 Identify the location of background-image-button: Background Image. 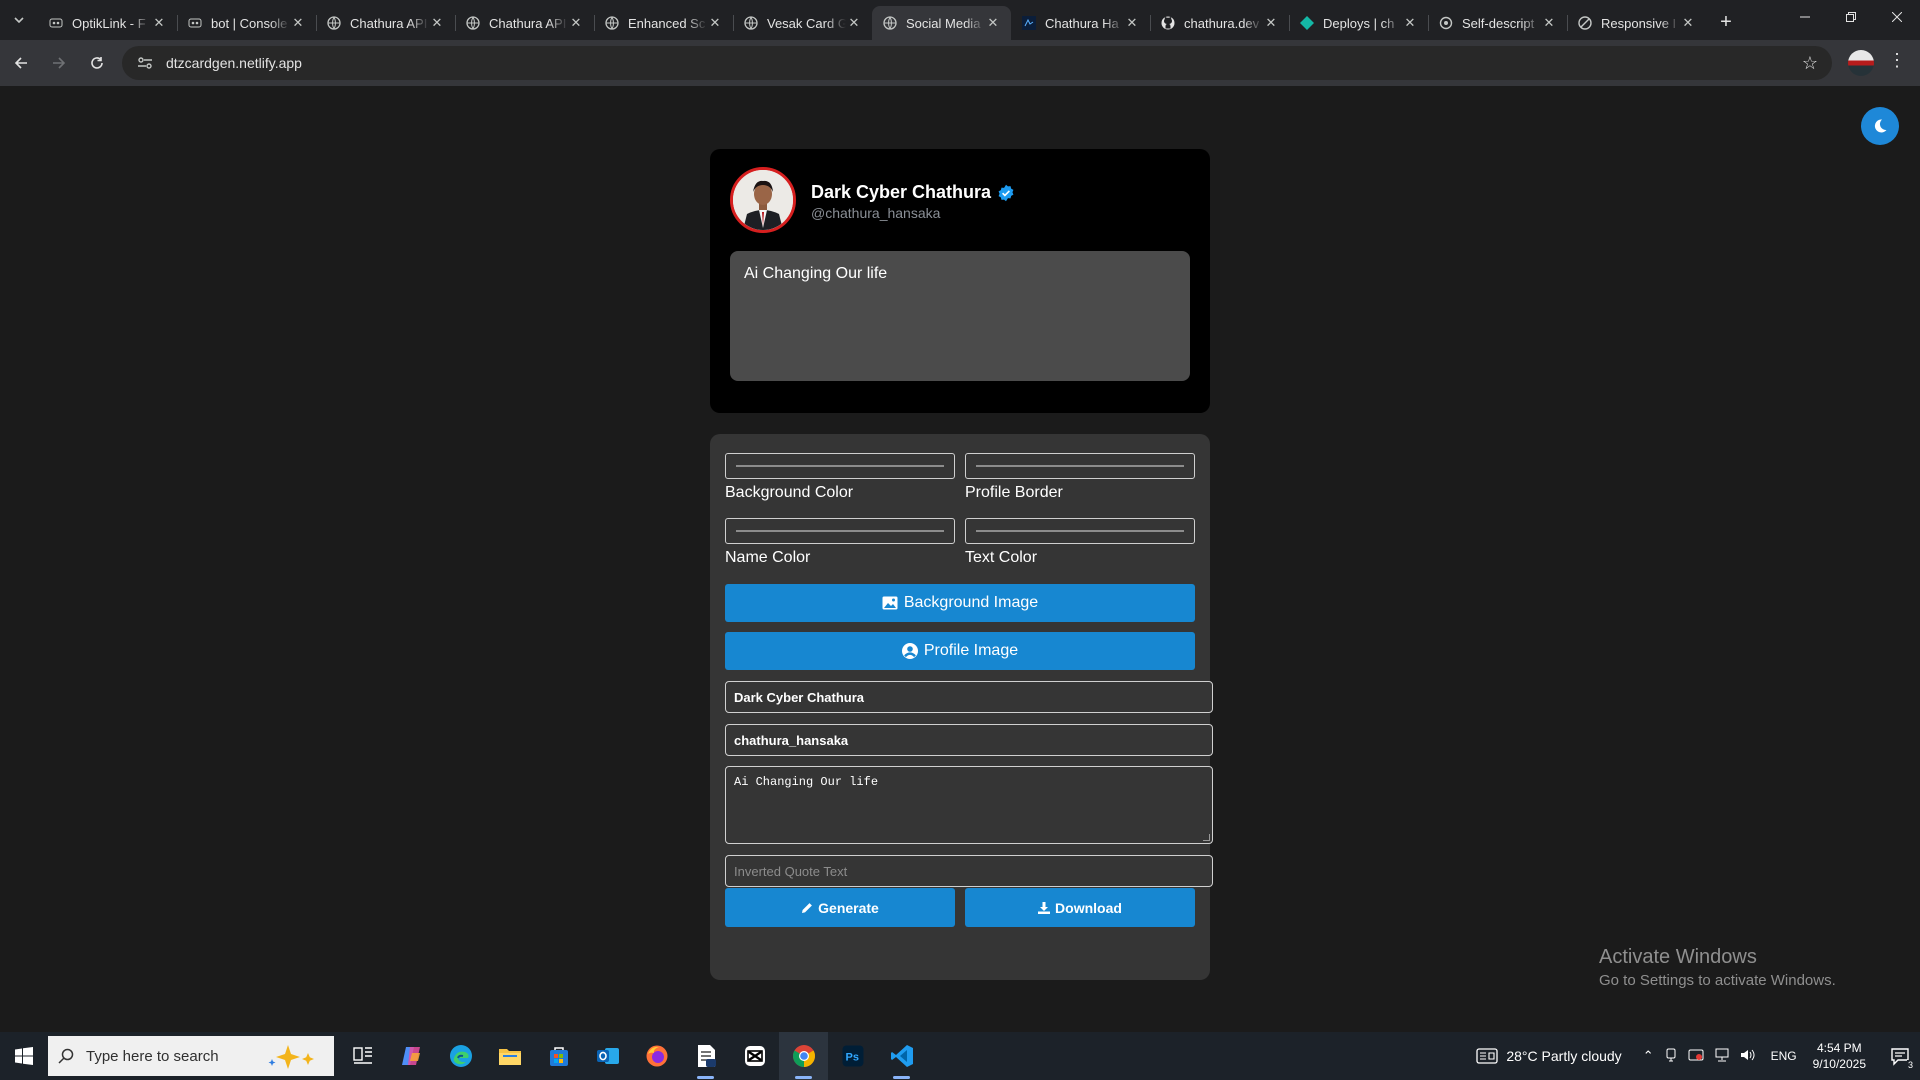
(960, 603).